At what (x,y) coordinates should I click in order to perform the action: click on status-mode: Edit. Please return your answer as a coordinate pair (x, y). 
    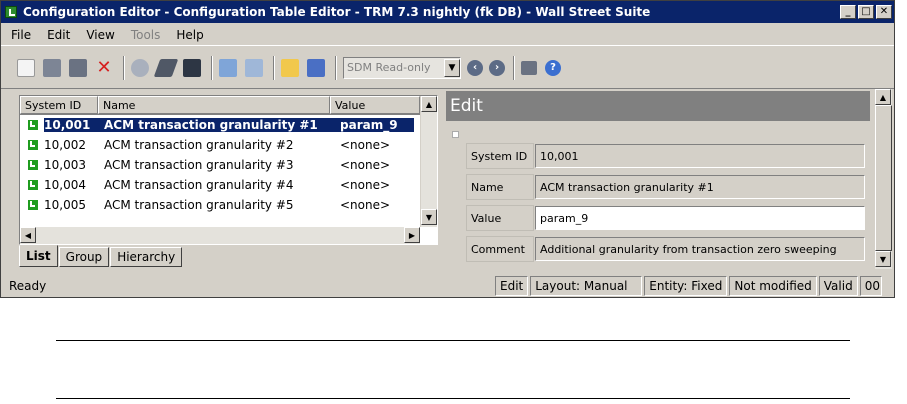
    Looking at the image, I should click on (512, 285).